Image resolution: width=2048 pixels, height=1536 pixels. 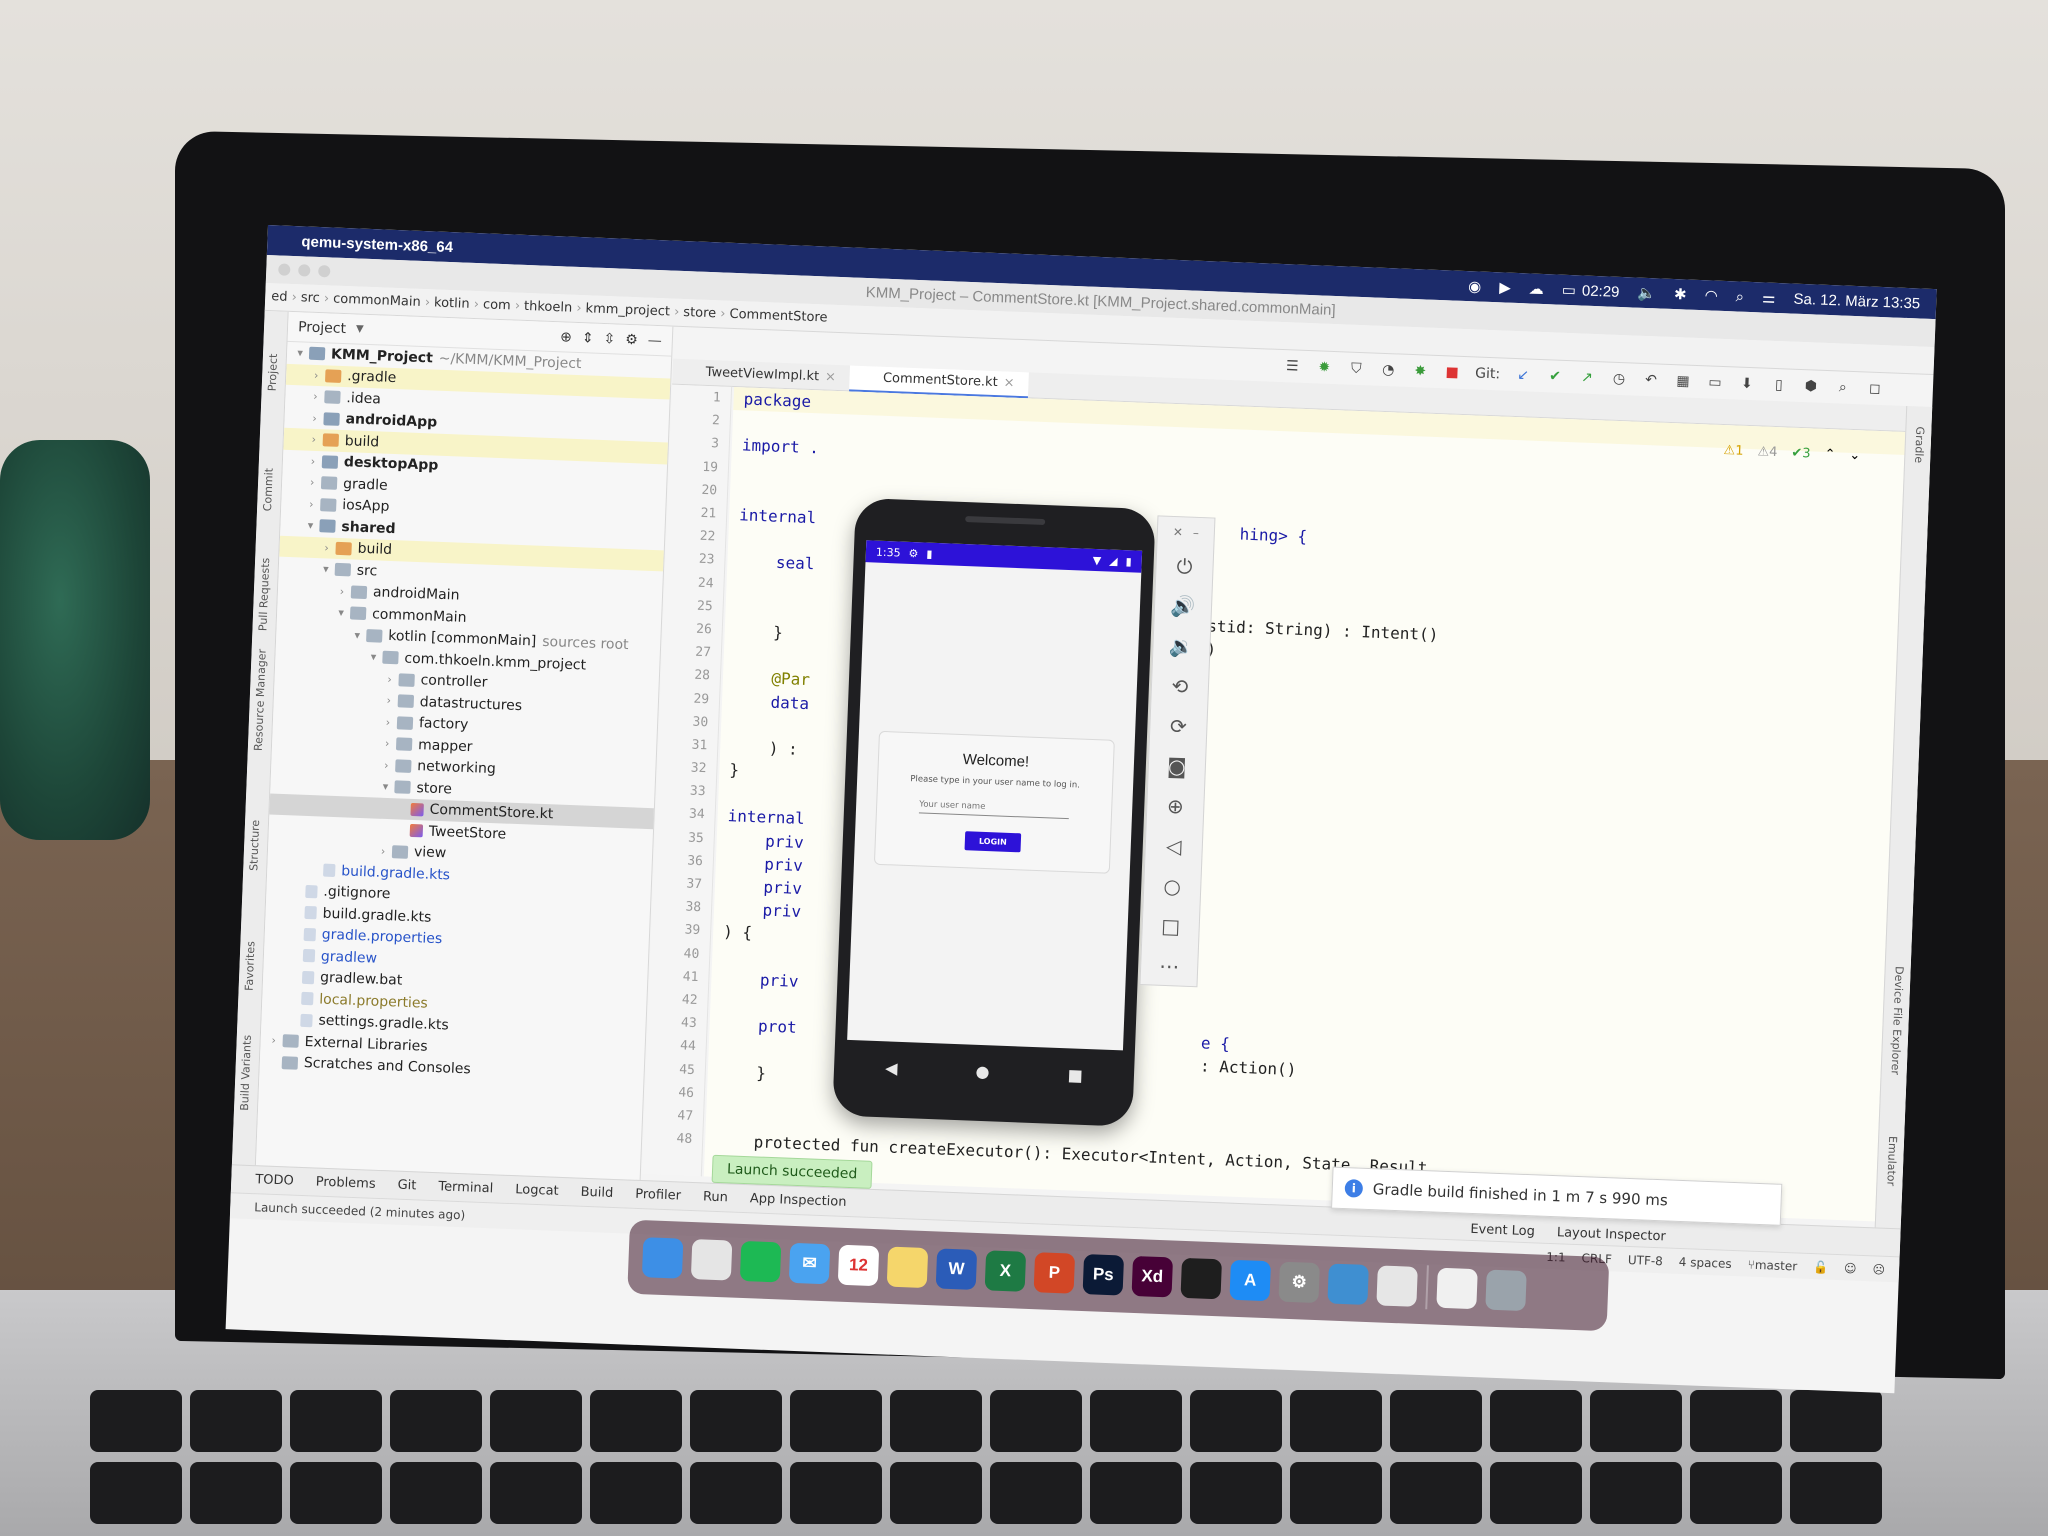 I want to click on wifi-icon: ◠, so click(x=1711, y=295).